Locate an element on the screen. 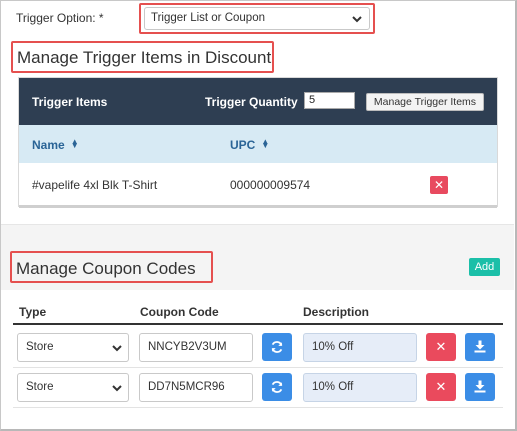  column-name-label: Name is located at coordinates (48, 145).